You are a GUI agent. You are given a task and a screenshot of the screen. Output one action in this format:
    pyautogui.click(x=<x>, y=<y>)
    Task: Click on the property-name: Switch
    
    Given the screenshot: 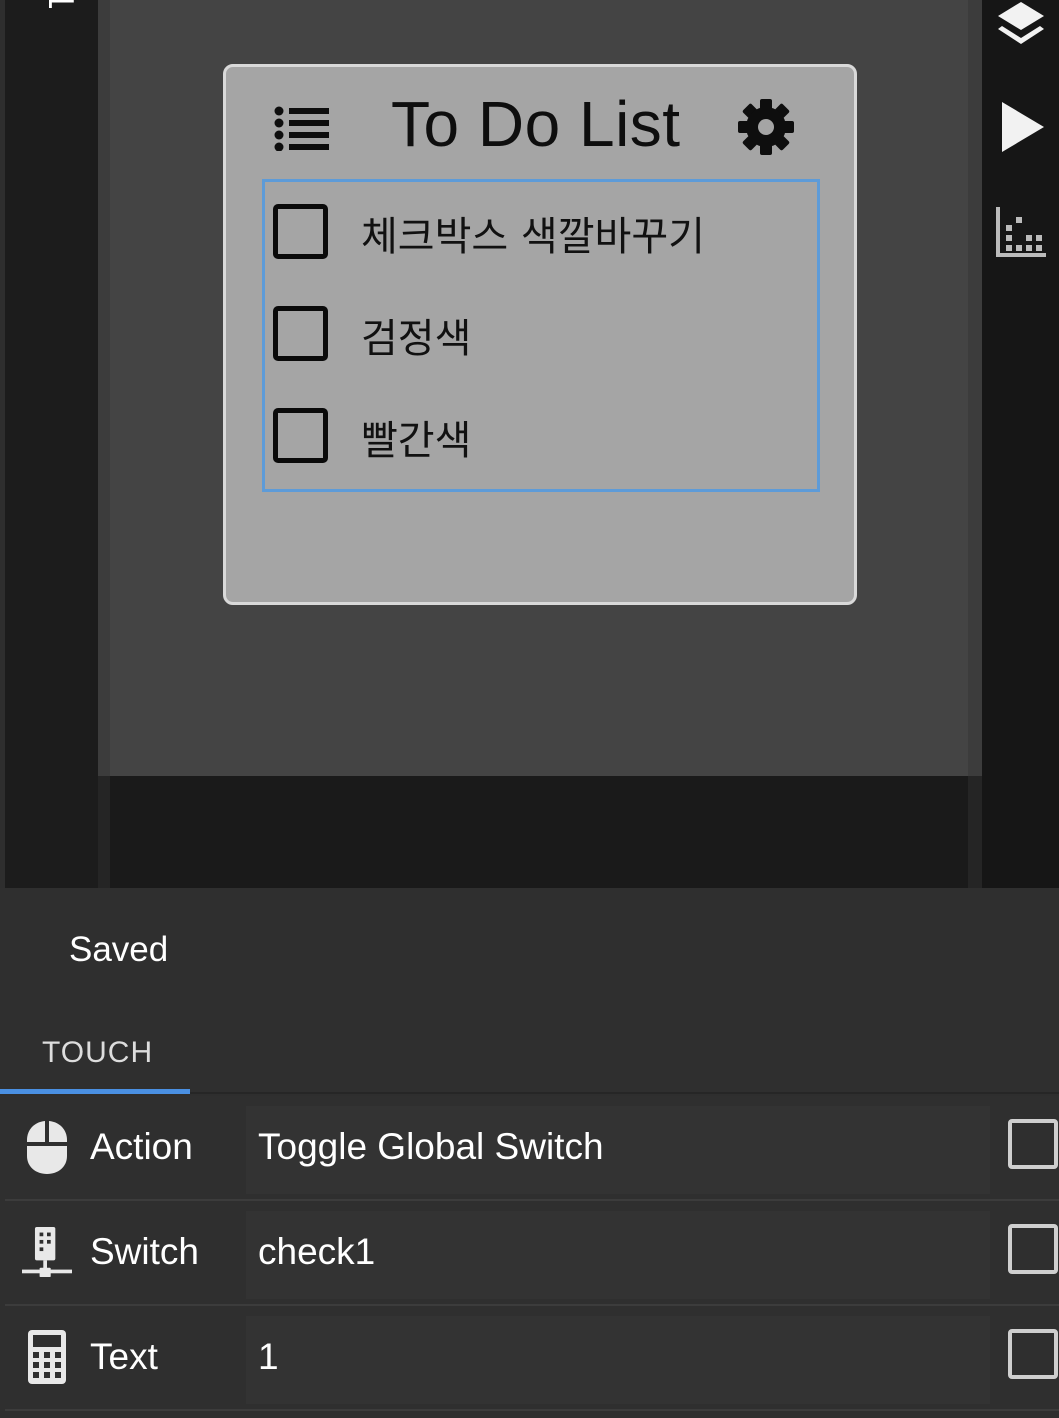 What is the action you would take?
    pyautogui.click(x=144, y=1251)
    